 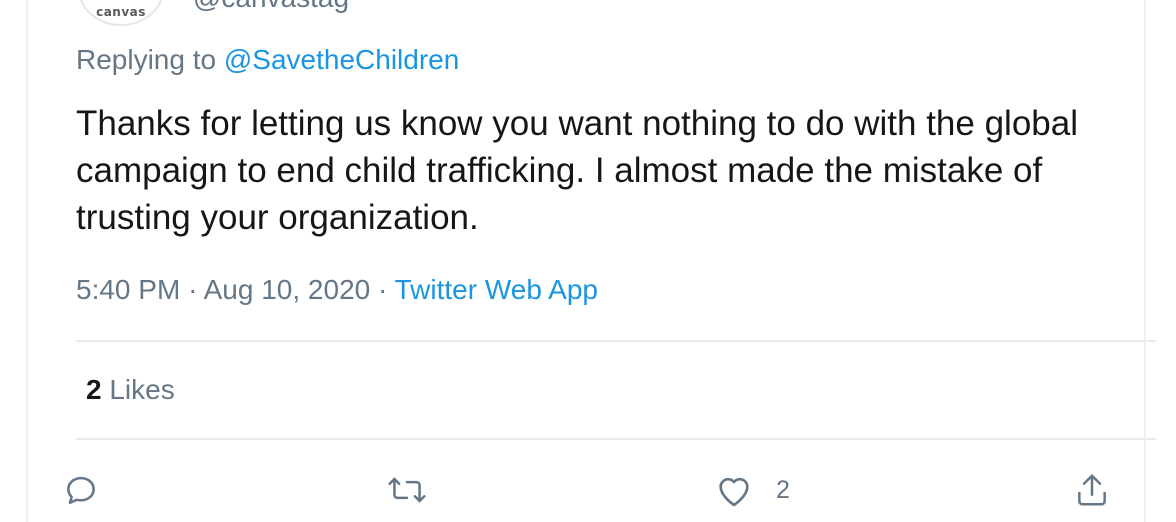 I want to click on tweet-date: Aug 10, 2020, so click(x=287, y=289).